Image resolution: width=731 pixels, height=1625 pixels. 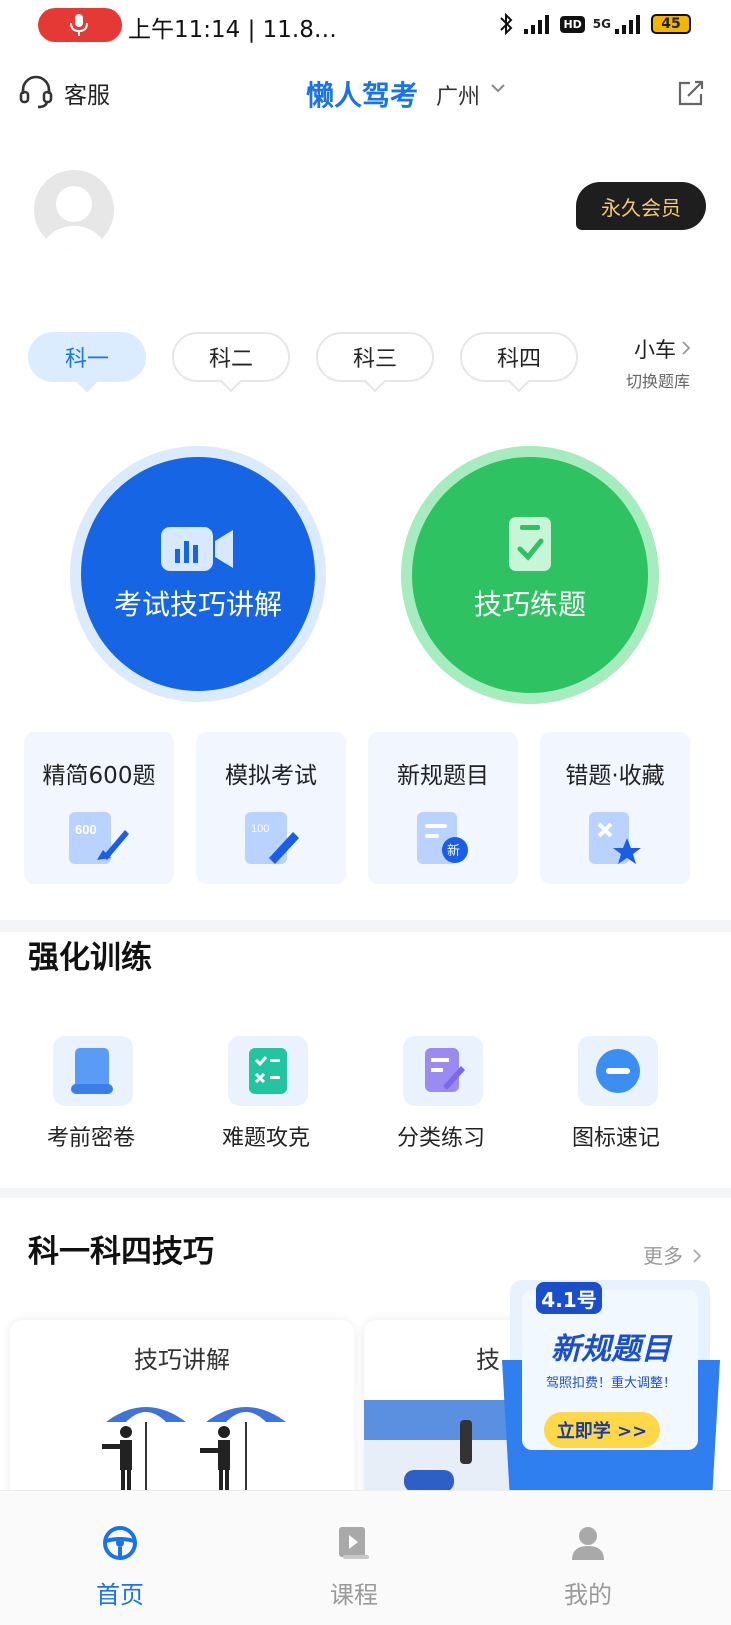 I want to click on tile-label: 精简600题, so click(x=99, y=776).